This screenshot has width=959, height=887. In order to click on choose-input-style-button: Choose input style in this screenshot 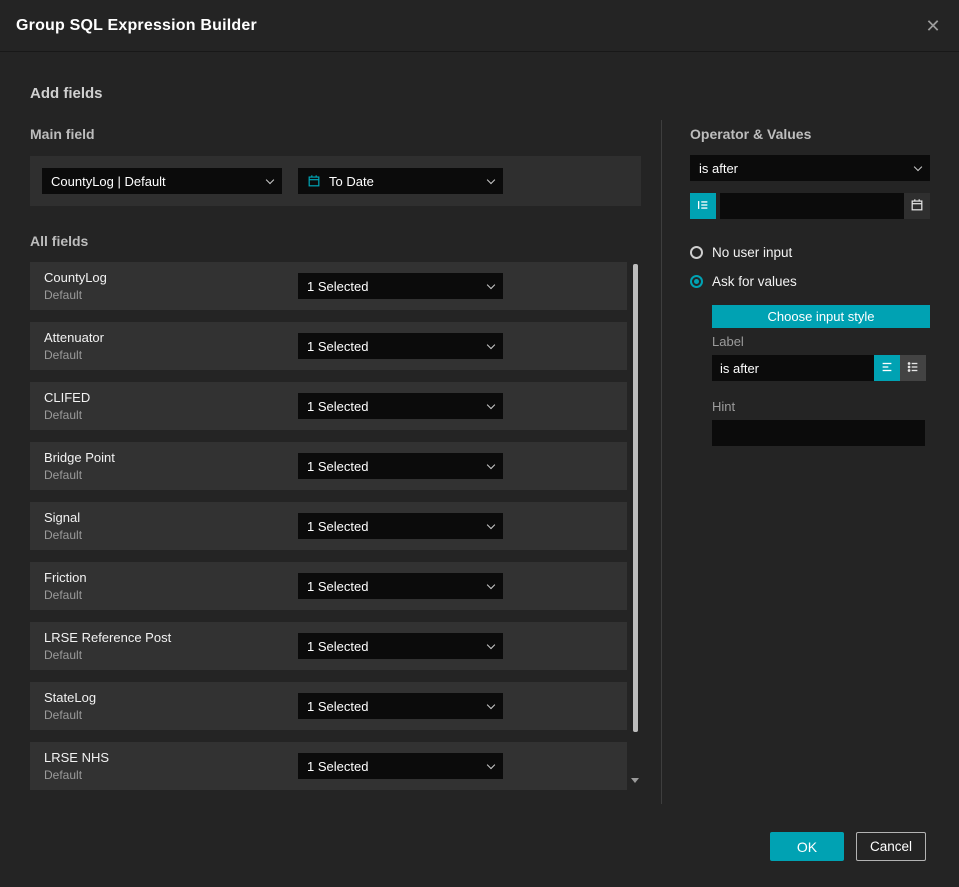, I will do `click(821, 316)`.